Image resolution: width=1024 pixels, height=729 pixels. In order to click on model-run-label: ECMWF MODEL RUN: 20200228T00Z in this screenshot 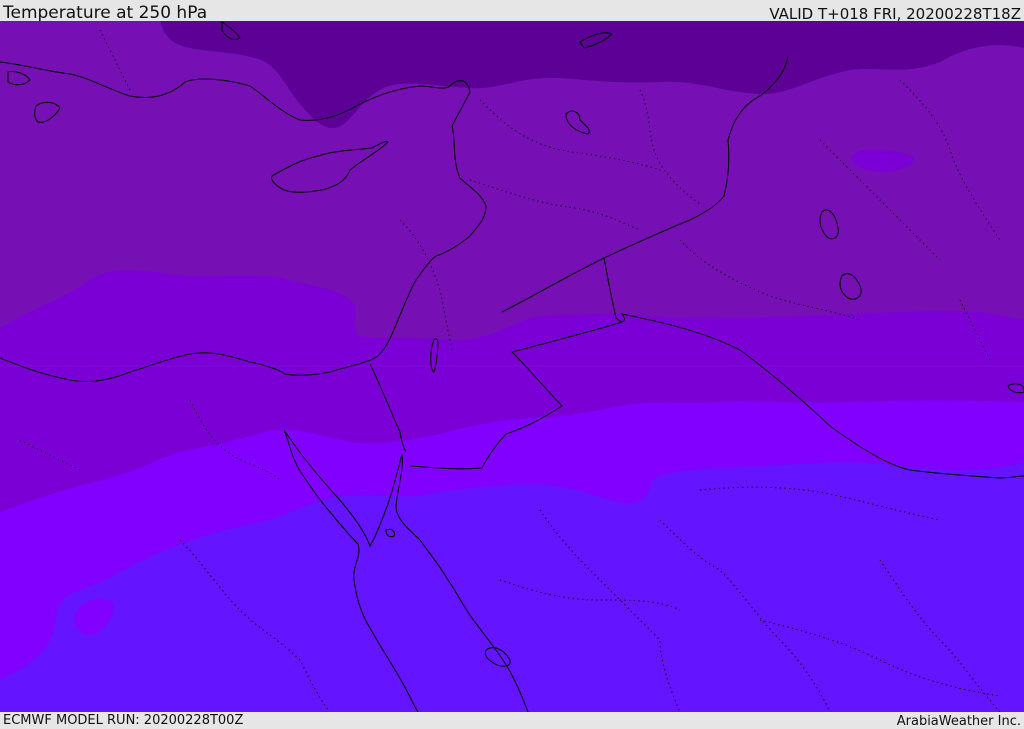, I will do `click(123, 720)`.